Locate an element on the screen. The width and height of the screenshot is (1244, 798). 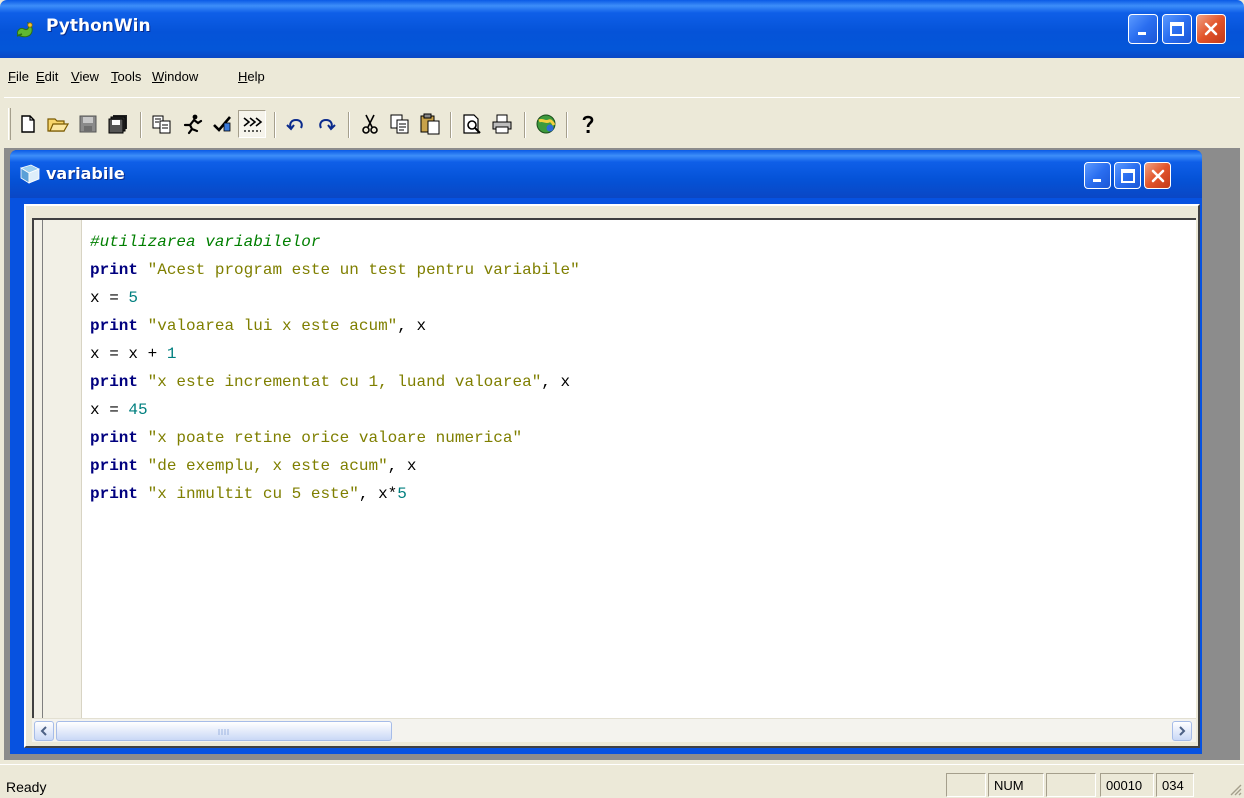
browser-icon is located at coordinates (546, 124).